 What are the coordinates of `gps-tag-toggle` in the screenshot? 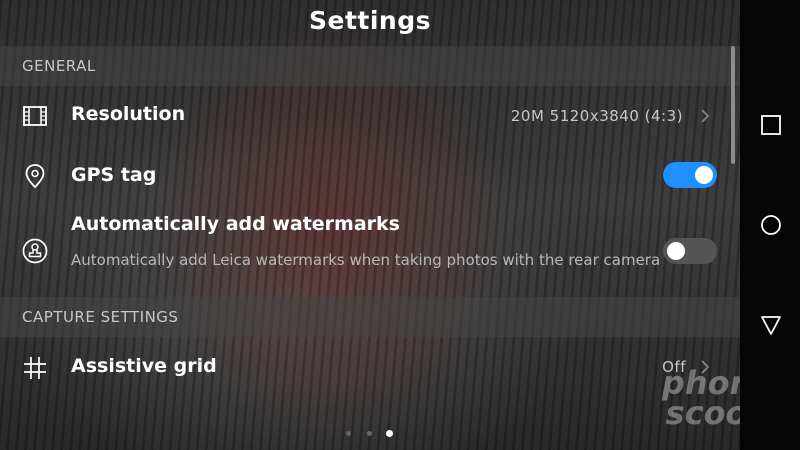 It's located at (690, 175).